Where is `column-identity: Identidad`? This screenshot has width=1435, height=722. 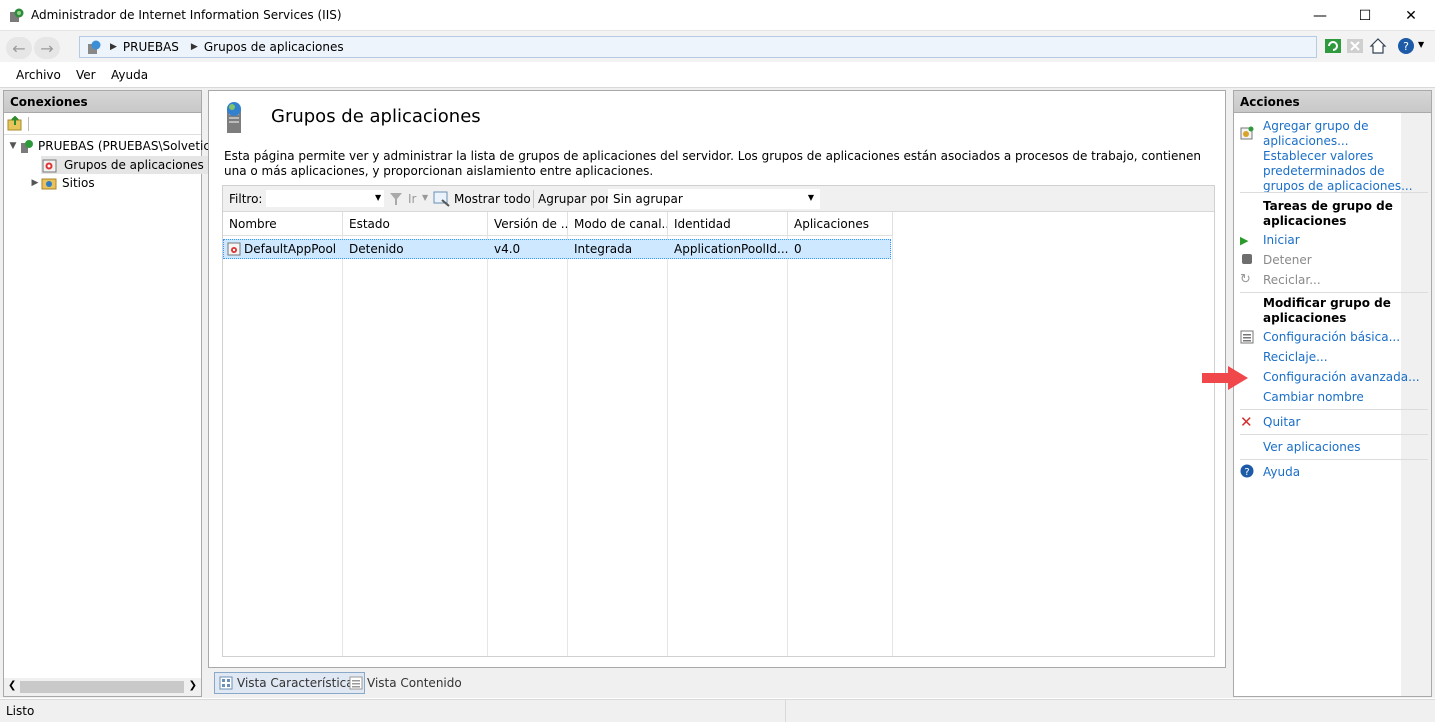
column-identity: Identidad is located at coordinates (728, 224).